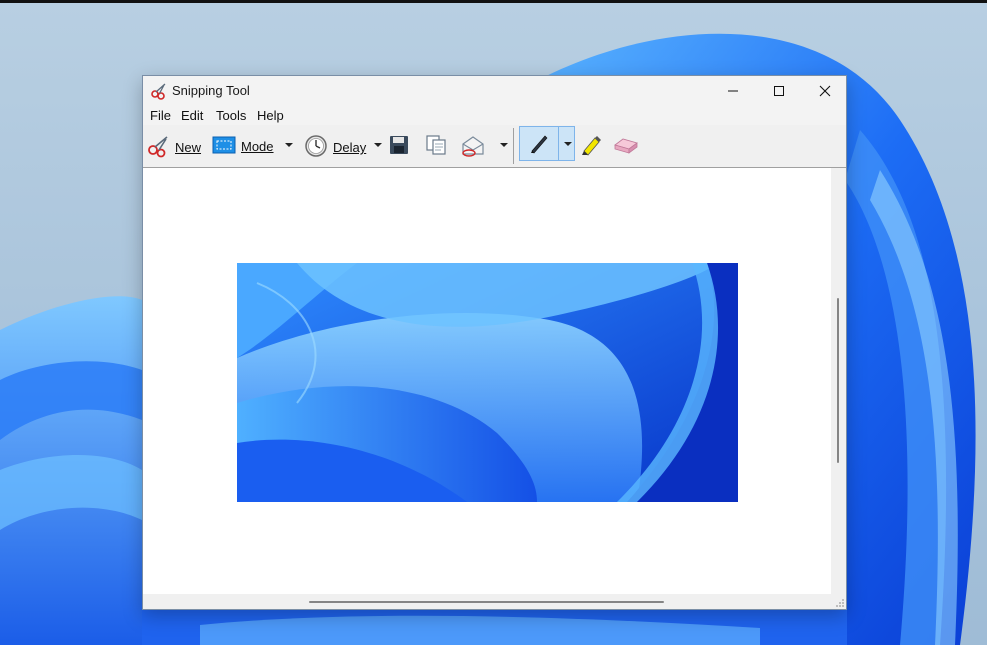 The width and height of the screenshot is (987, 645). I want to click on close-icon, so click(825, 90).